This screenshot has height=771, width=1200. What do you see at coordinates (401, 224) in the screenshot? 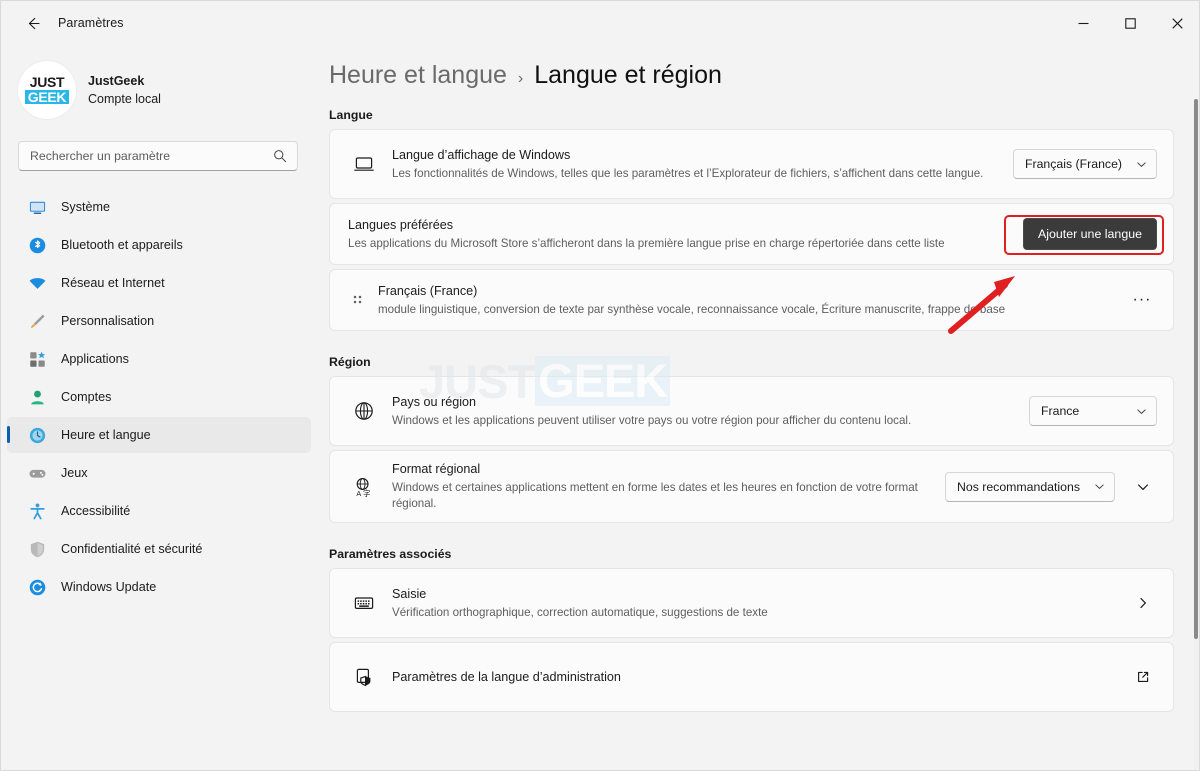
I see `card-title: Langues préférées` at bounding box center [401, 224].